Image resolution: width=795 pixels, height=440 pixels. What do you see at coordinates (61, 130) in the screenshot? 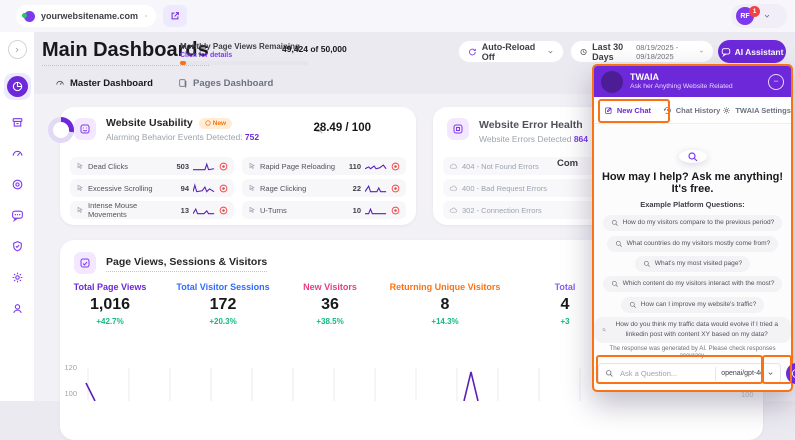
I see `usability-score-donut` at bounding box center [61, 130].